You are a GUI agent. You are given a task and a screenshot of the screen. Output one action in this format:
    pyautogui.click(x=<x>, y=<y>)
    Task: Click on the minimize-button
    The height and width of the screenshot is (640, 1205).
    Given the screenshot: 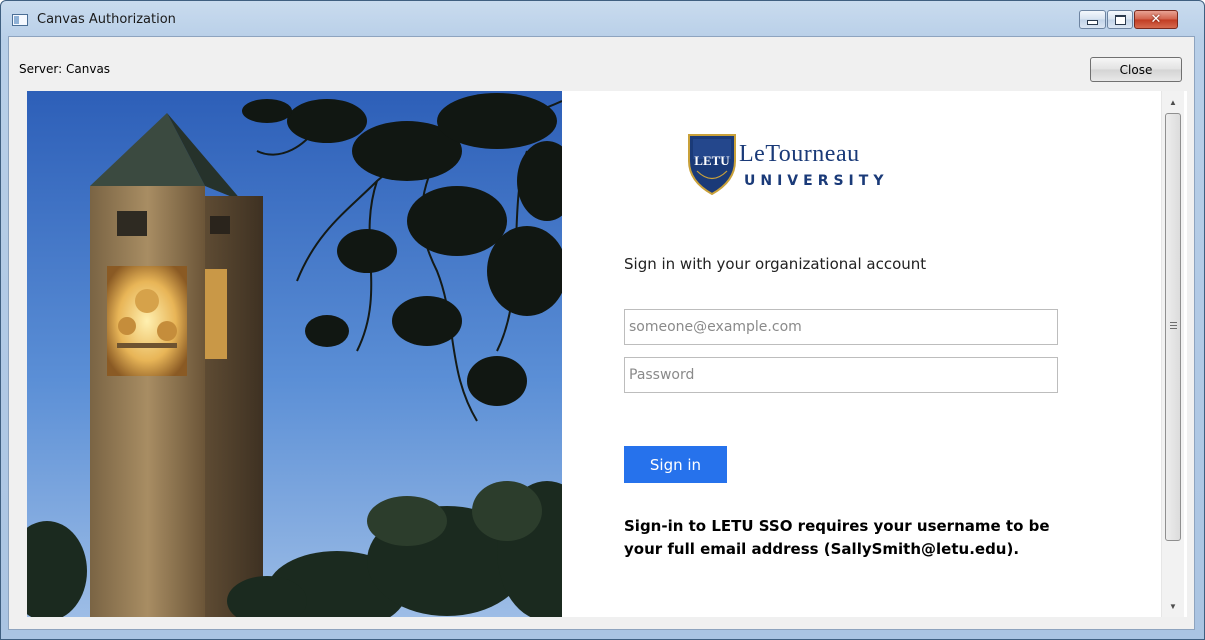 What is the action you would take?
    pyautogui.click(x=1092, y=19)
    